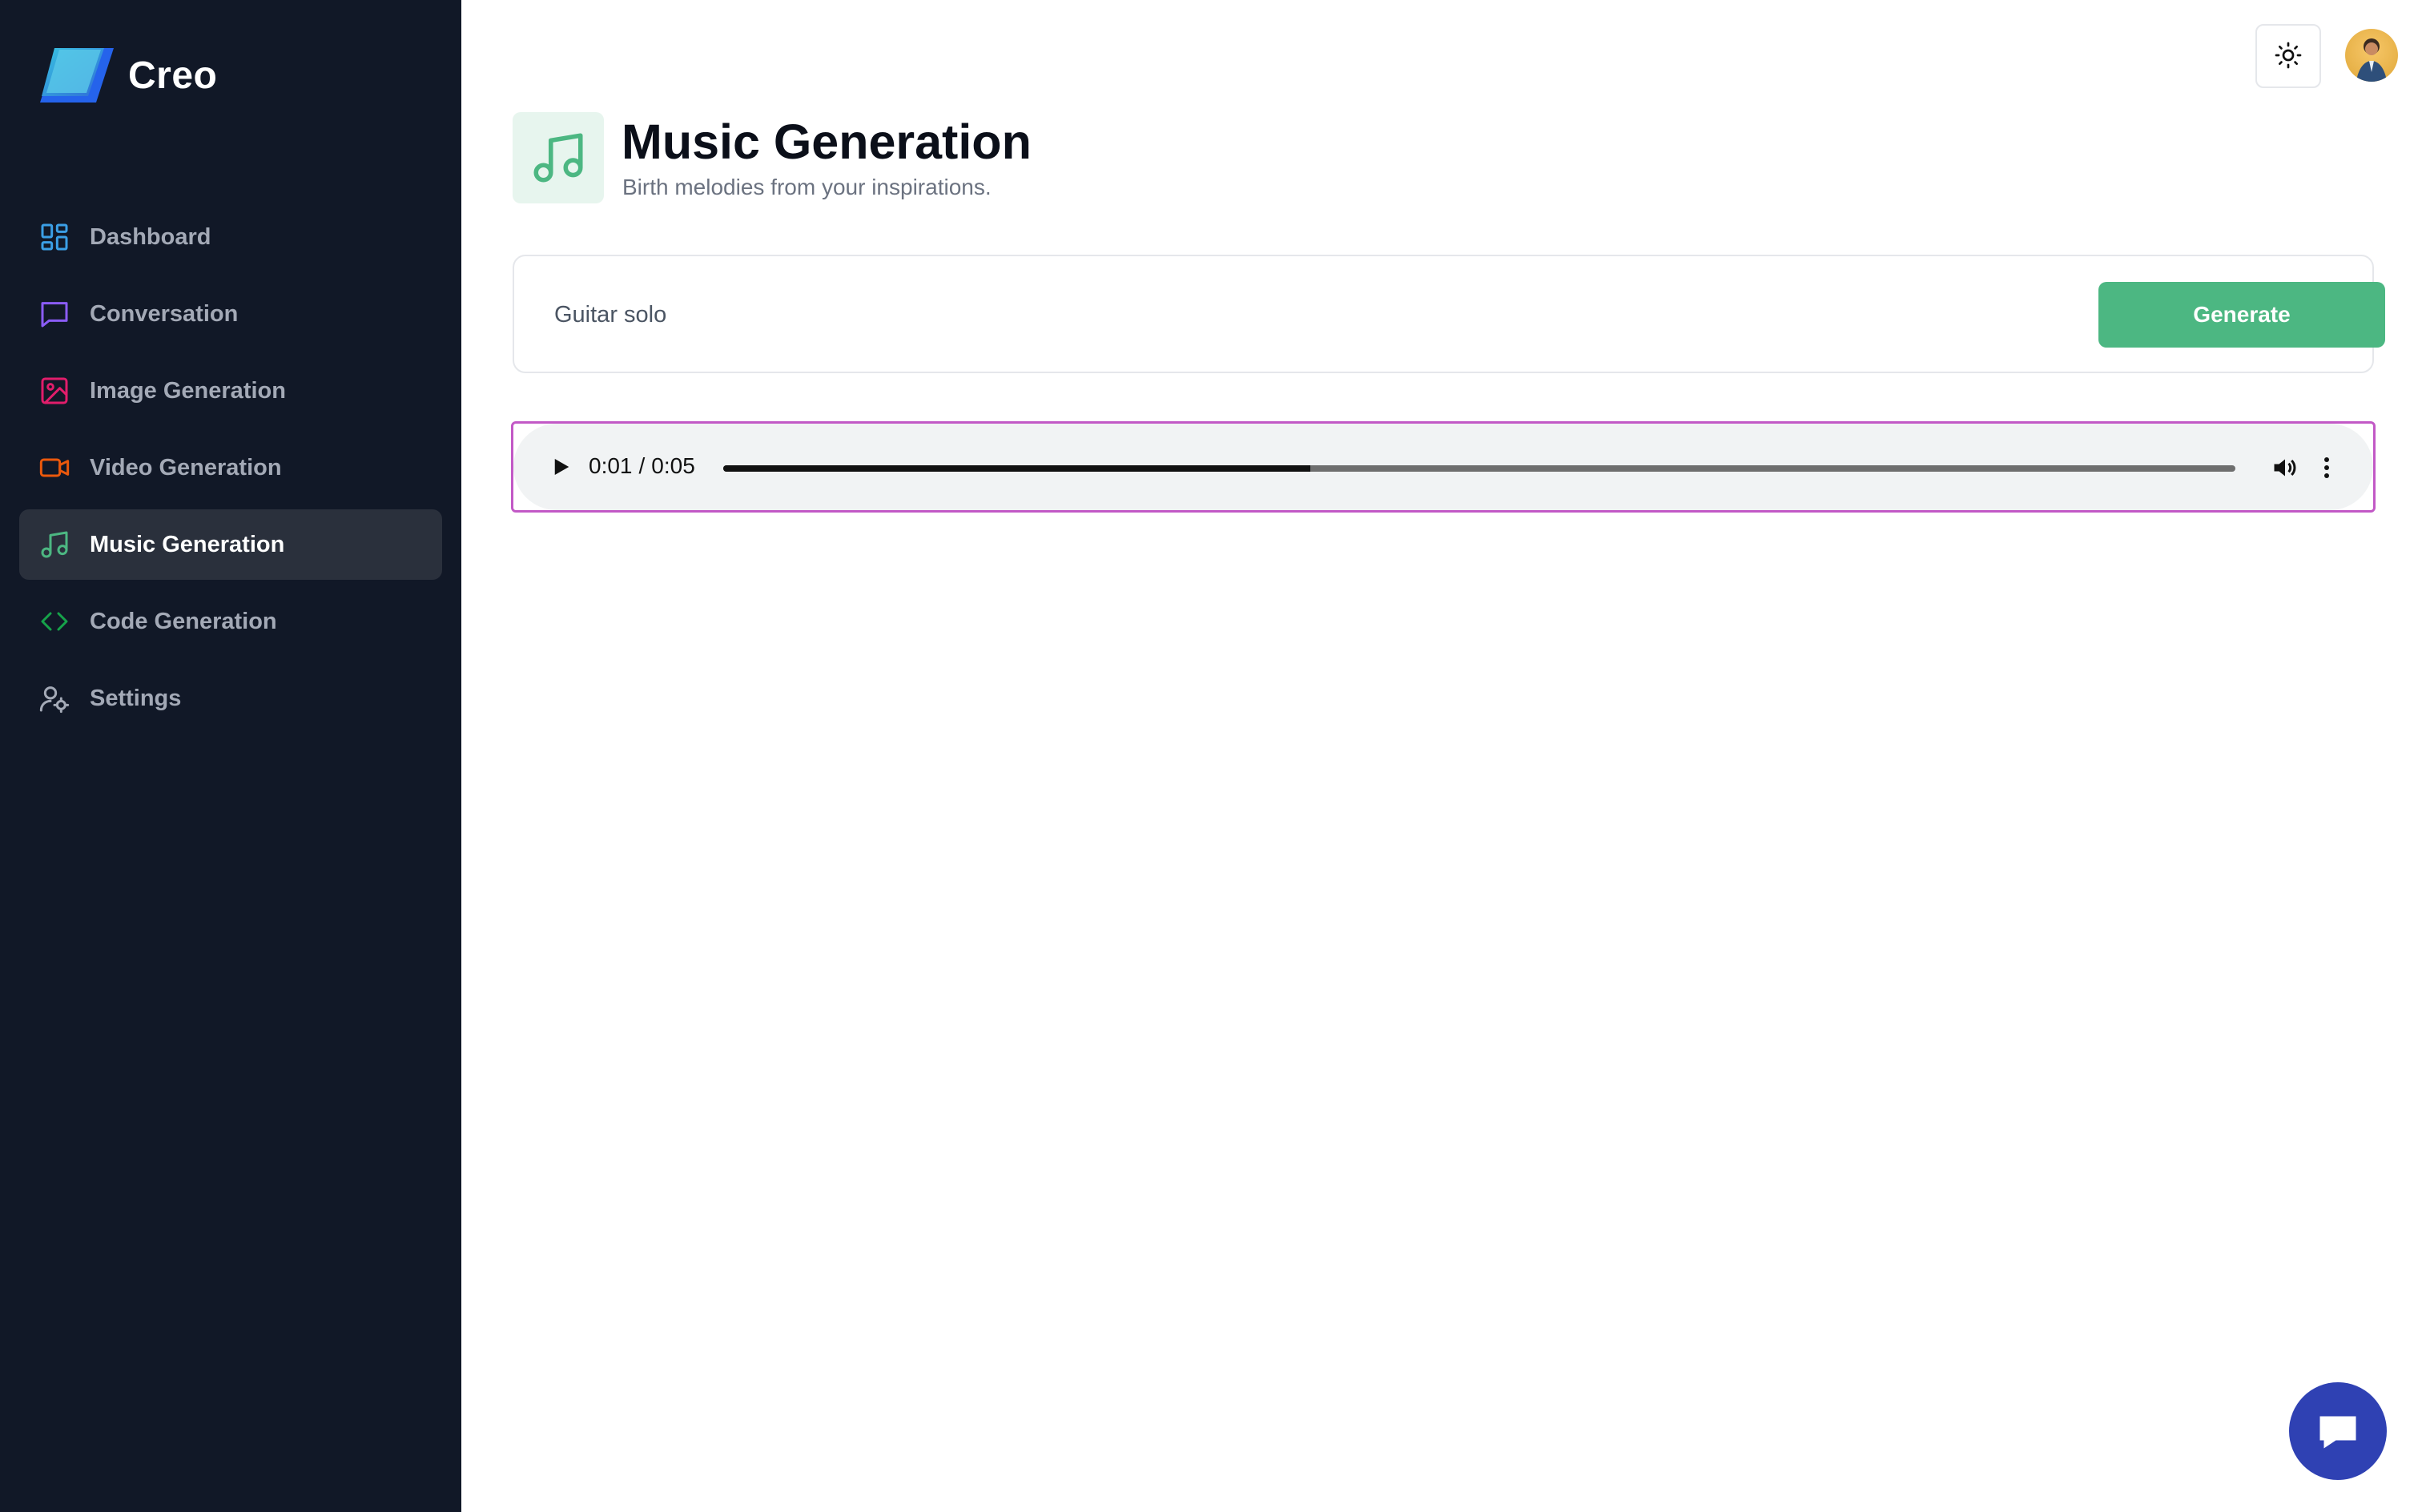 Image resolution: width=2422 pixels, height=1512 pixels. I want to click on sidebar-item-label: Settings, so click(136, 698).